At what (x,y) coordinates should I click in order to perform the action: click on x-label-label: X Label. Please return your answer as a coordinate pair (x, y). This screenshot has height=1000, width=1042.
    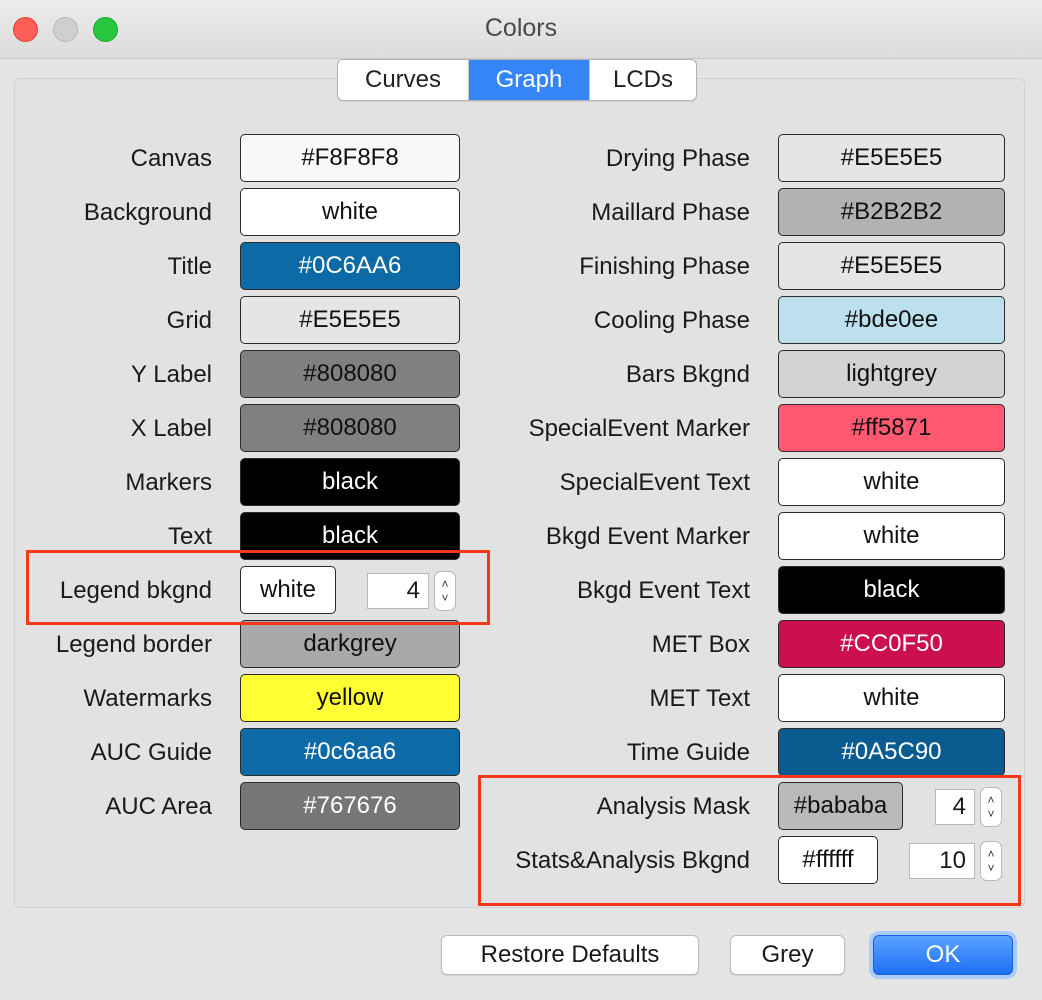
    Looking at the image, I should click on (171, 428).